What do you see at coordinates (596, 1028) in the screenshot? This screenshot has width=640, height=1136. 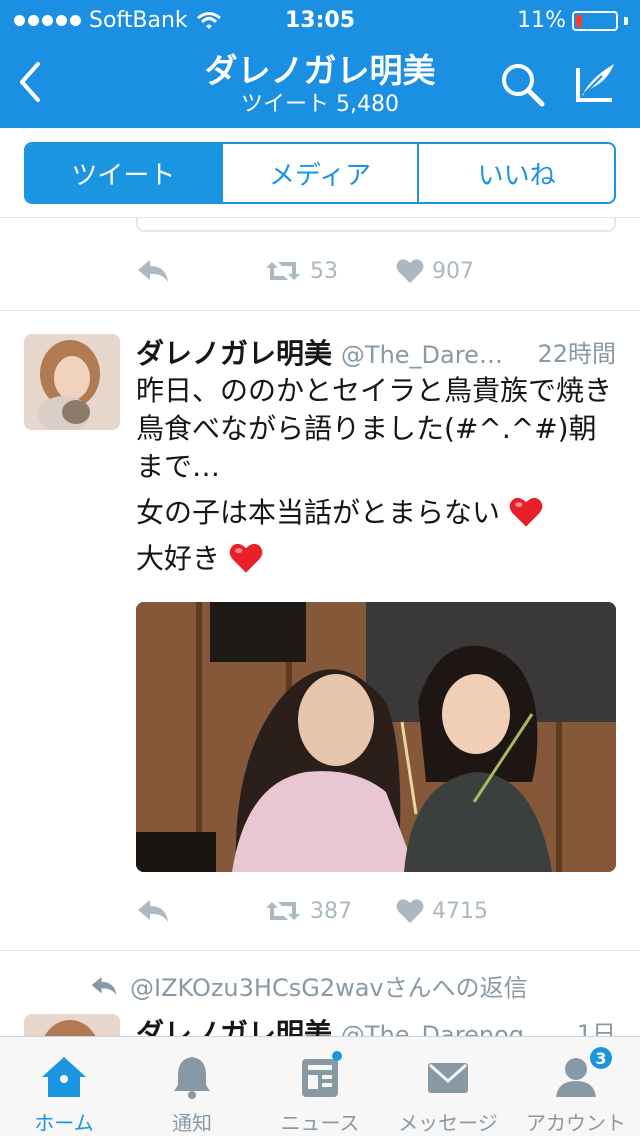 I see `tweet-time: 1日` at bounding box center [596, 1028].